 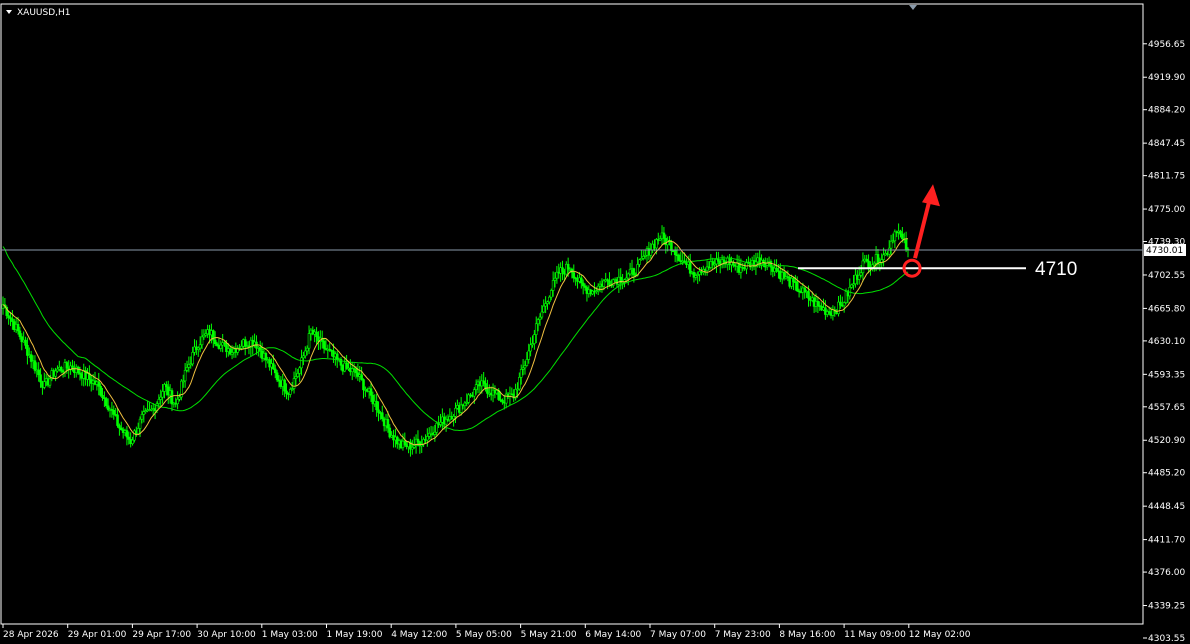 What do you see at coordinates (1165, 249) in the screenshot?
I see `current-price-tag: 4730.01` at bounding box center [1165, 249].